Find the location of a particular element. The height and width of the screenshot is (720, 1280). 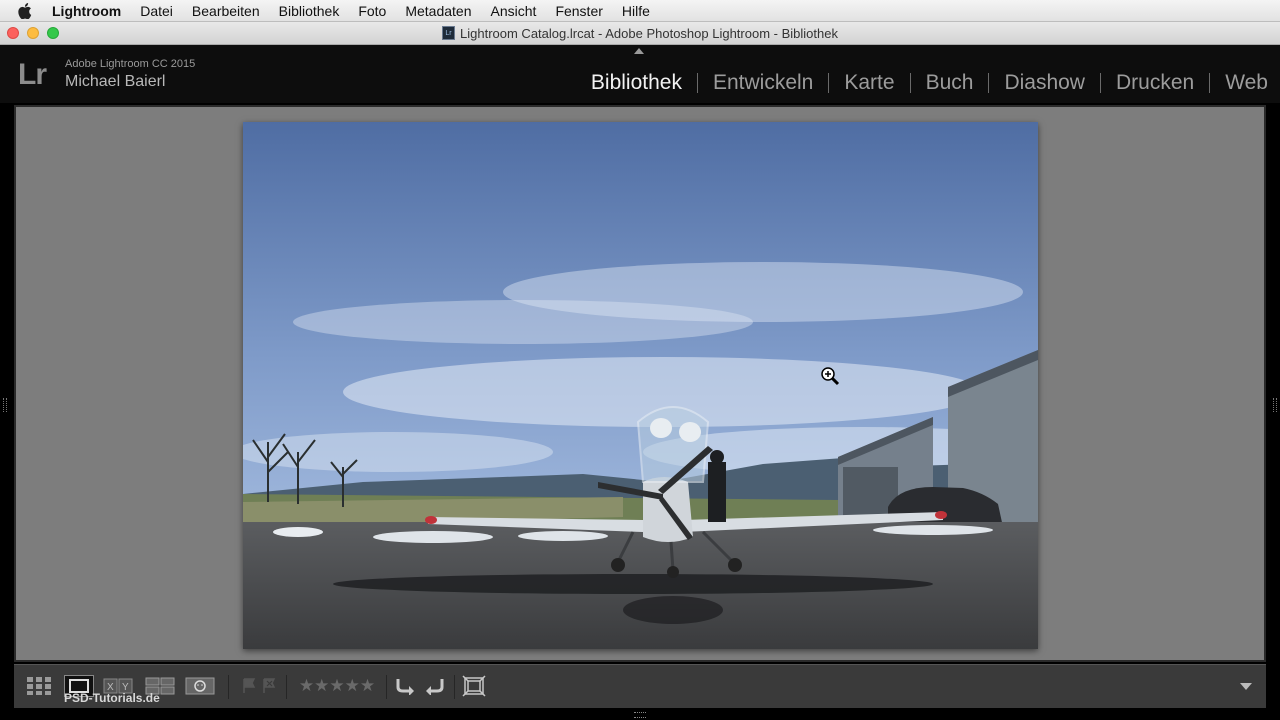

toolbar-menu-icon is located at coordinates (1246, 686).